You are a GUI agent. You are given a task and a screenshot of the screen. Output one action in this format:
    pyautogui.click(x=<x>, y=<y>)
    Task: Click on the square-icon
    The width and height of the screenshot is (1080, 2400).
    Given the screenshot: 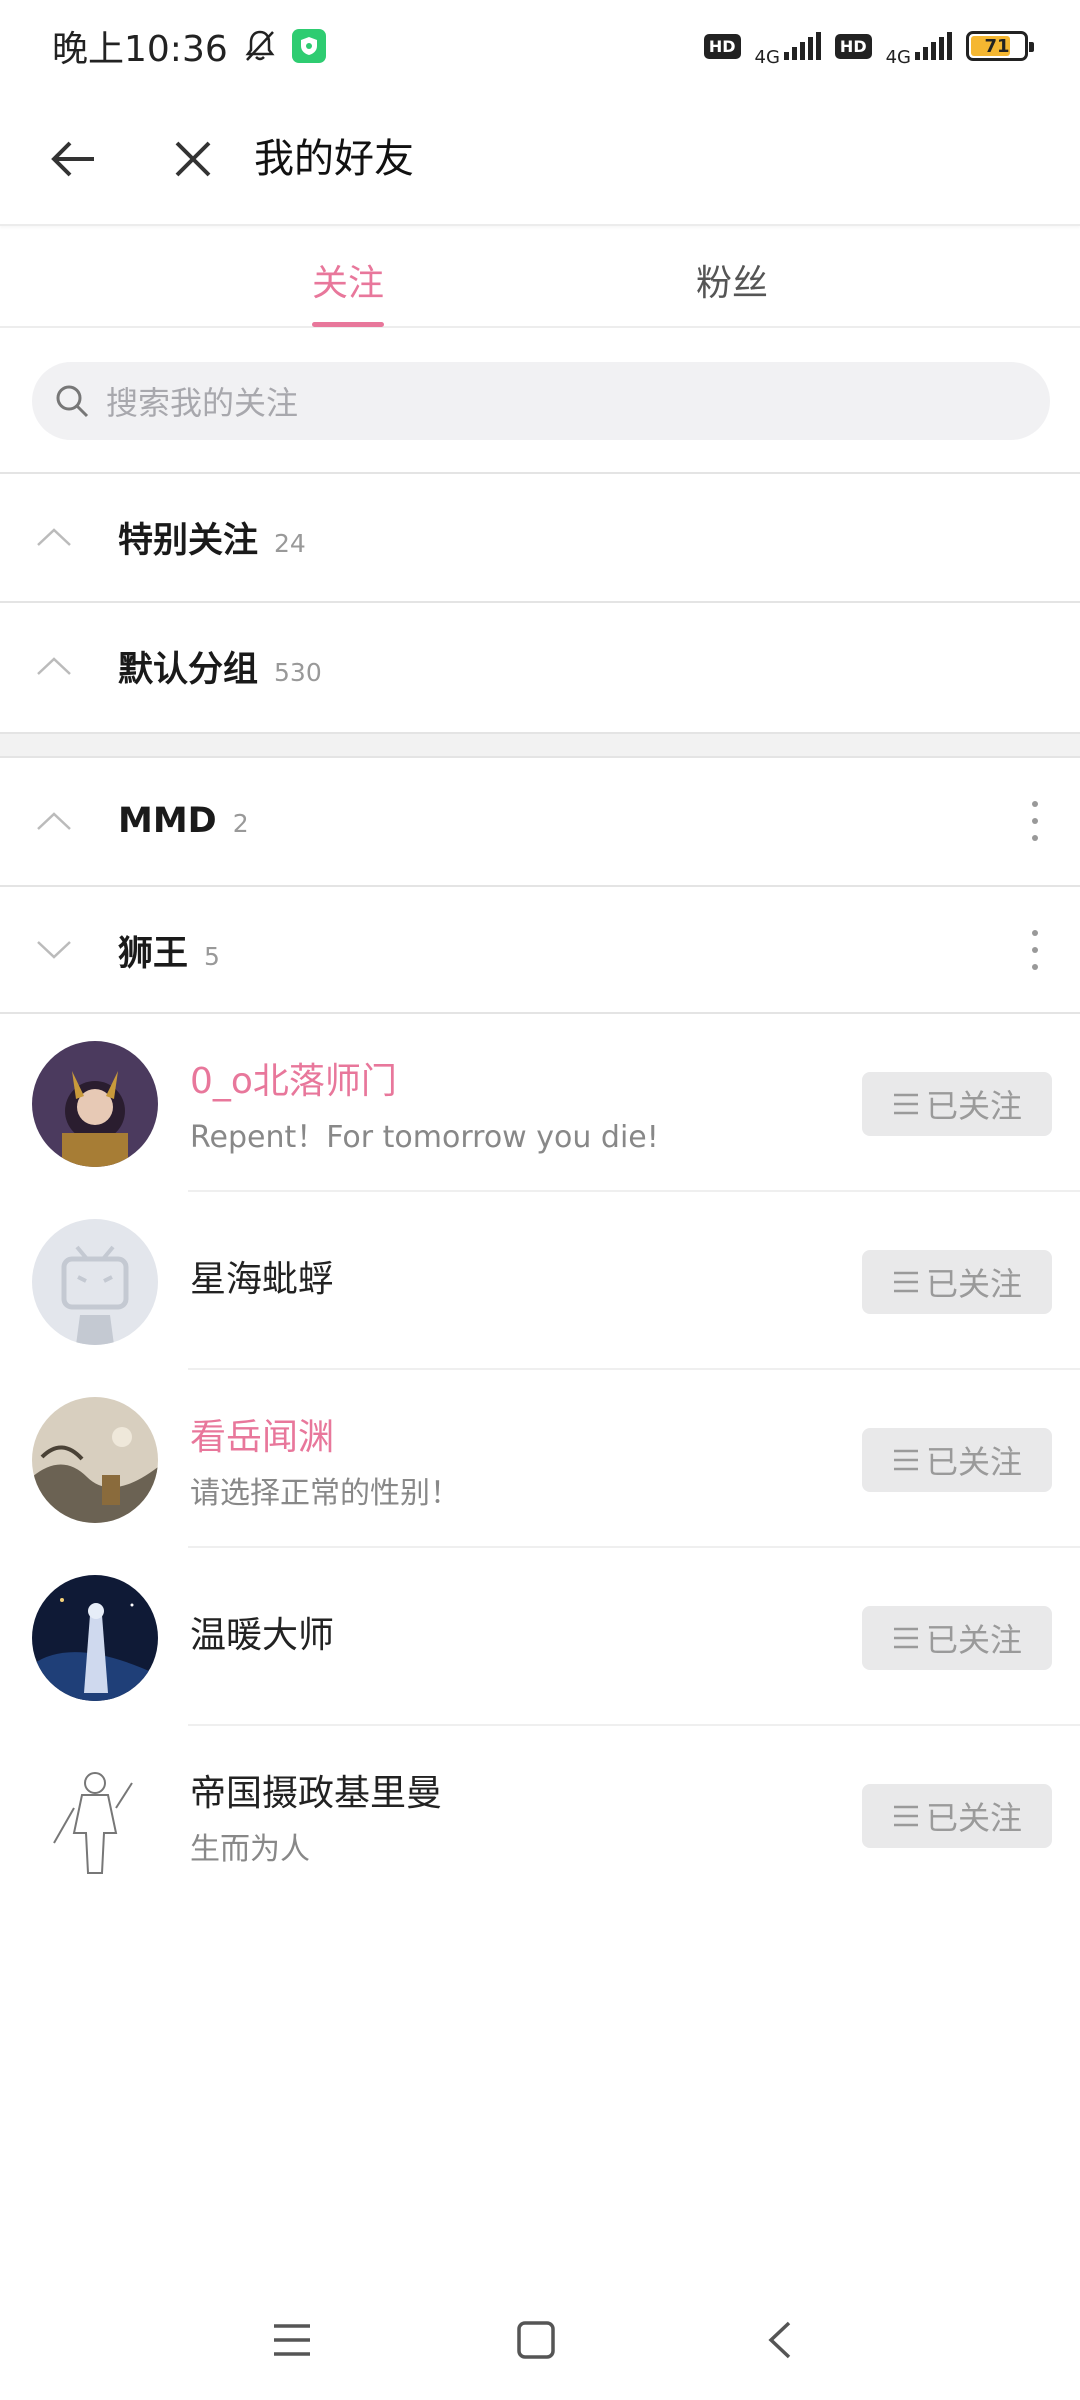 What is the action you would take?
    pyautogui.click(x=536, y=2340)
    